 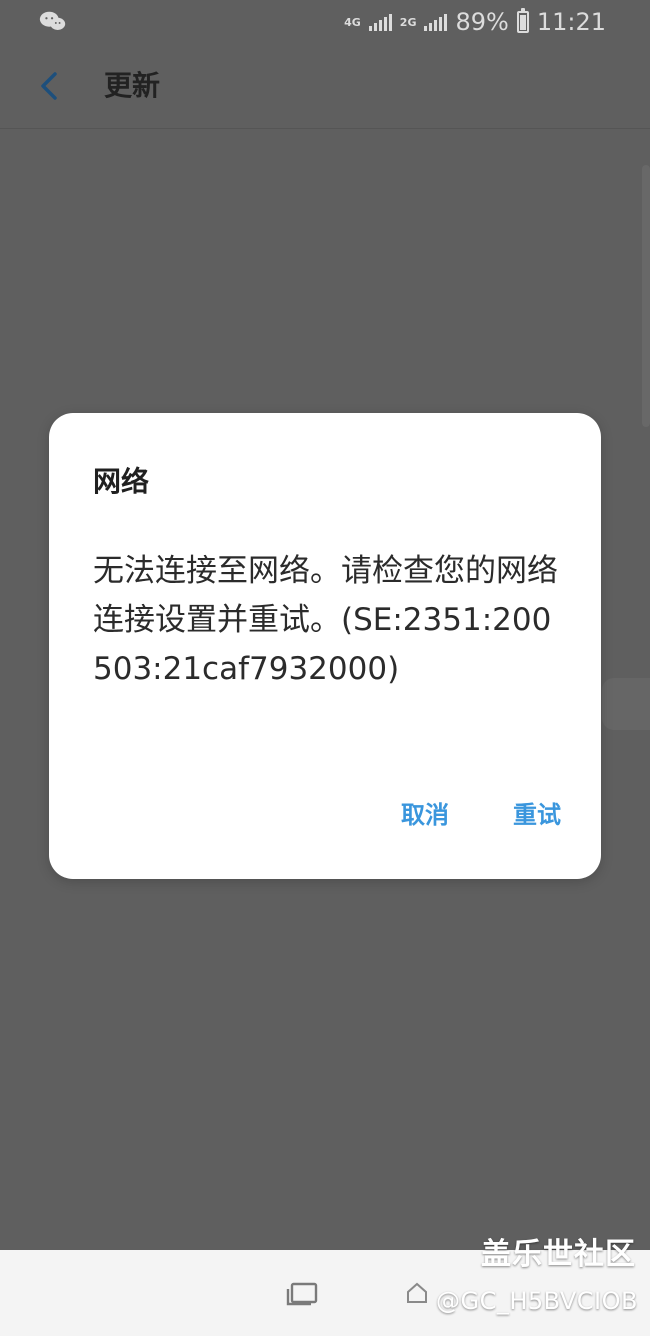 I want to click on scrollbar, so click(x=646, y=296).